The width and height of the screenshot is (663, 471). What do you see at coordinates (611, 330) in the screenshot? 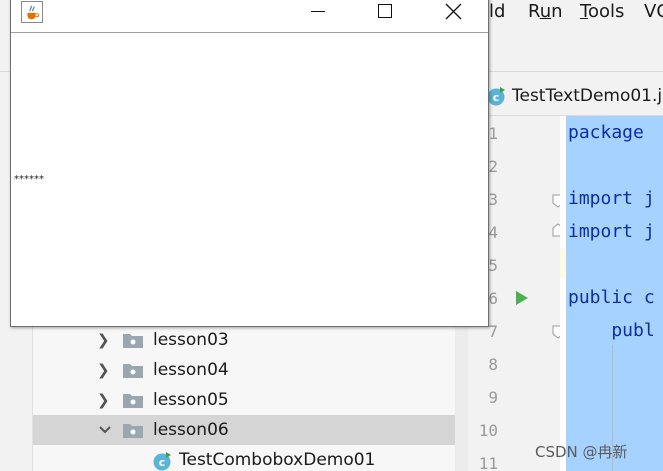
I see `code-line: publ` at bounding box center [611, 330].